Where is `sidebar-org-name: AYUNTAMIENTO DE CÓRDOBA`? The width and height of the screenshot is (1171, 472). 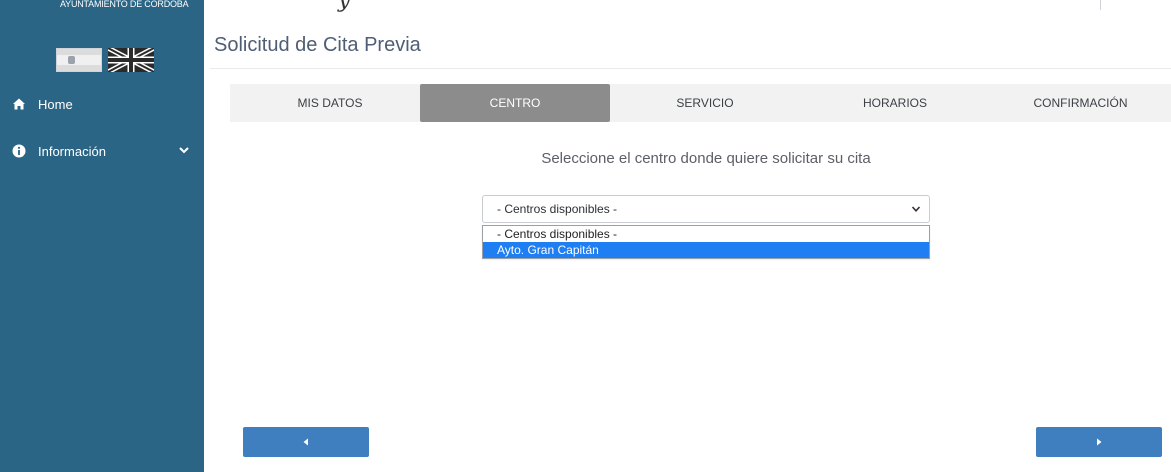
sidebar-org-name: AYUNTAMIENTO DE CÓRDOBA is located at coordinates (124, 4).